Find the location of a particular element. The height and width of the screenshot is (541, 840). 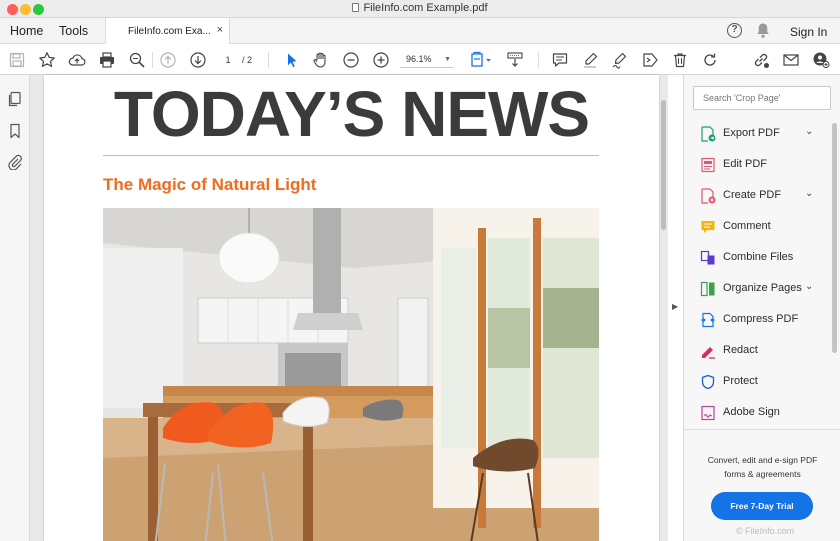

tool-combine-files: Combine Files is located at coordinates (758, 257).